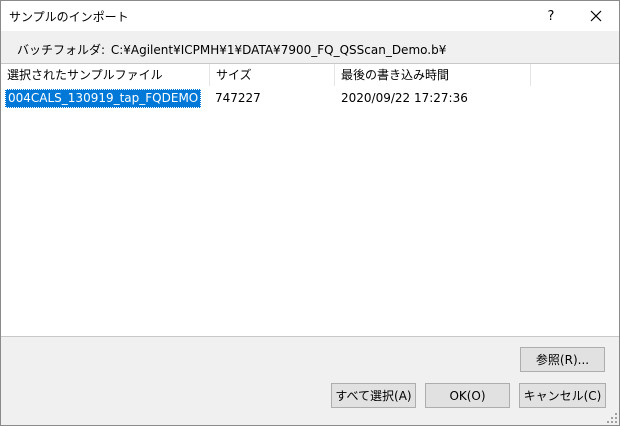  What do you see at coordinates (562, 395) in the screenshot?
I see `cancel-button: キャンセル(C)` at bounding box center [562, 395].